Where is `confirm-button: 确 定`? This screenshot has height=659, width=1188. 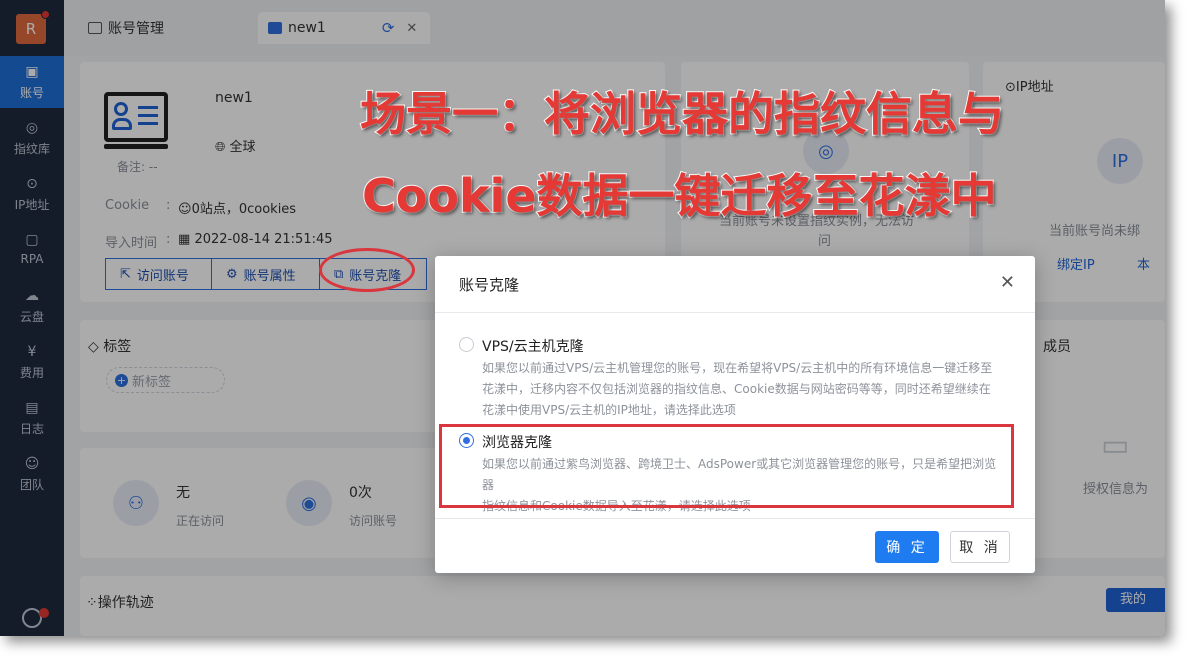
confirm-button: 确 定 is located at coordinates (907, 547).